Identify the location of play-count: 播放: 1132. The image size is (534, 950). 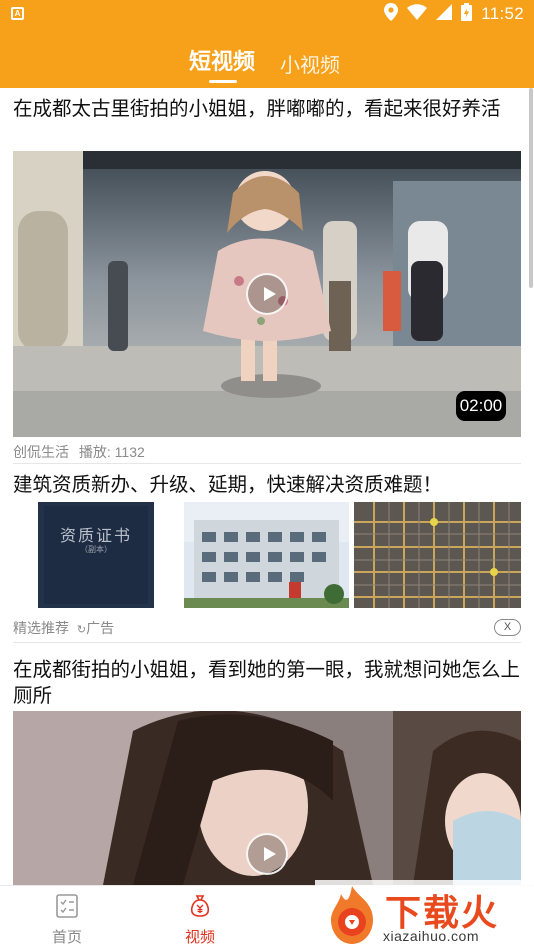
(111, 452).